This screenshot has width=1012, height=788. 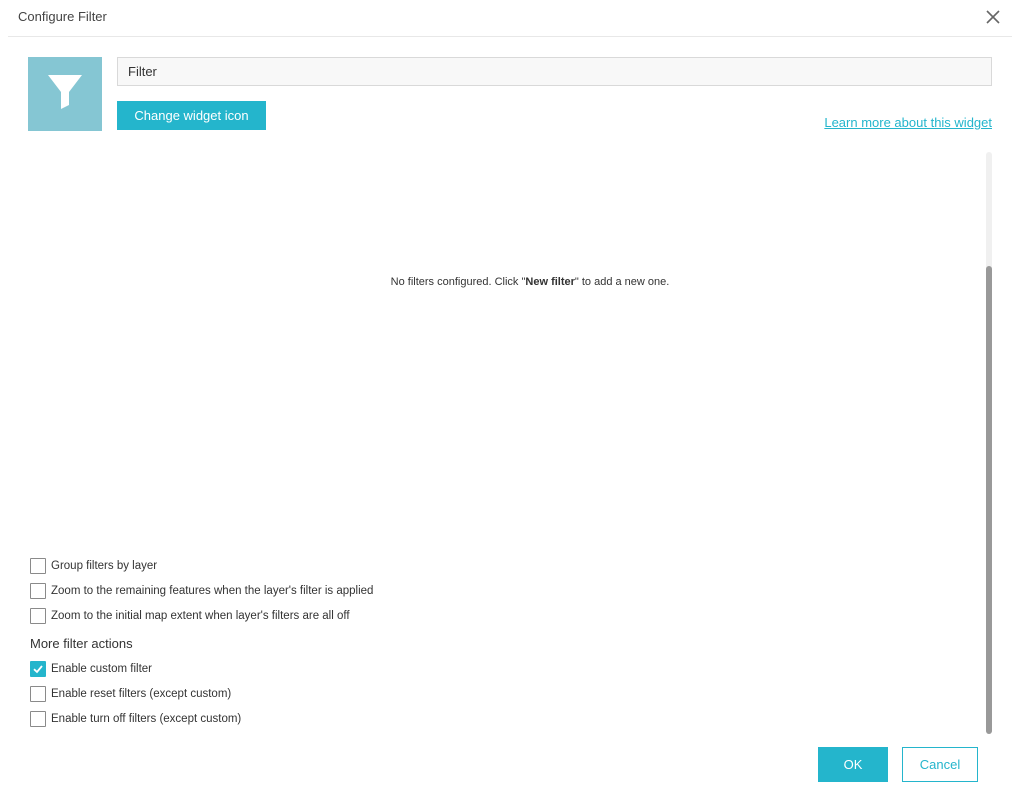 I want to click on scrollbar-track, so click(x=989, y=443).